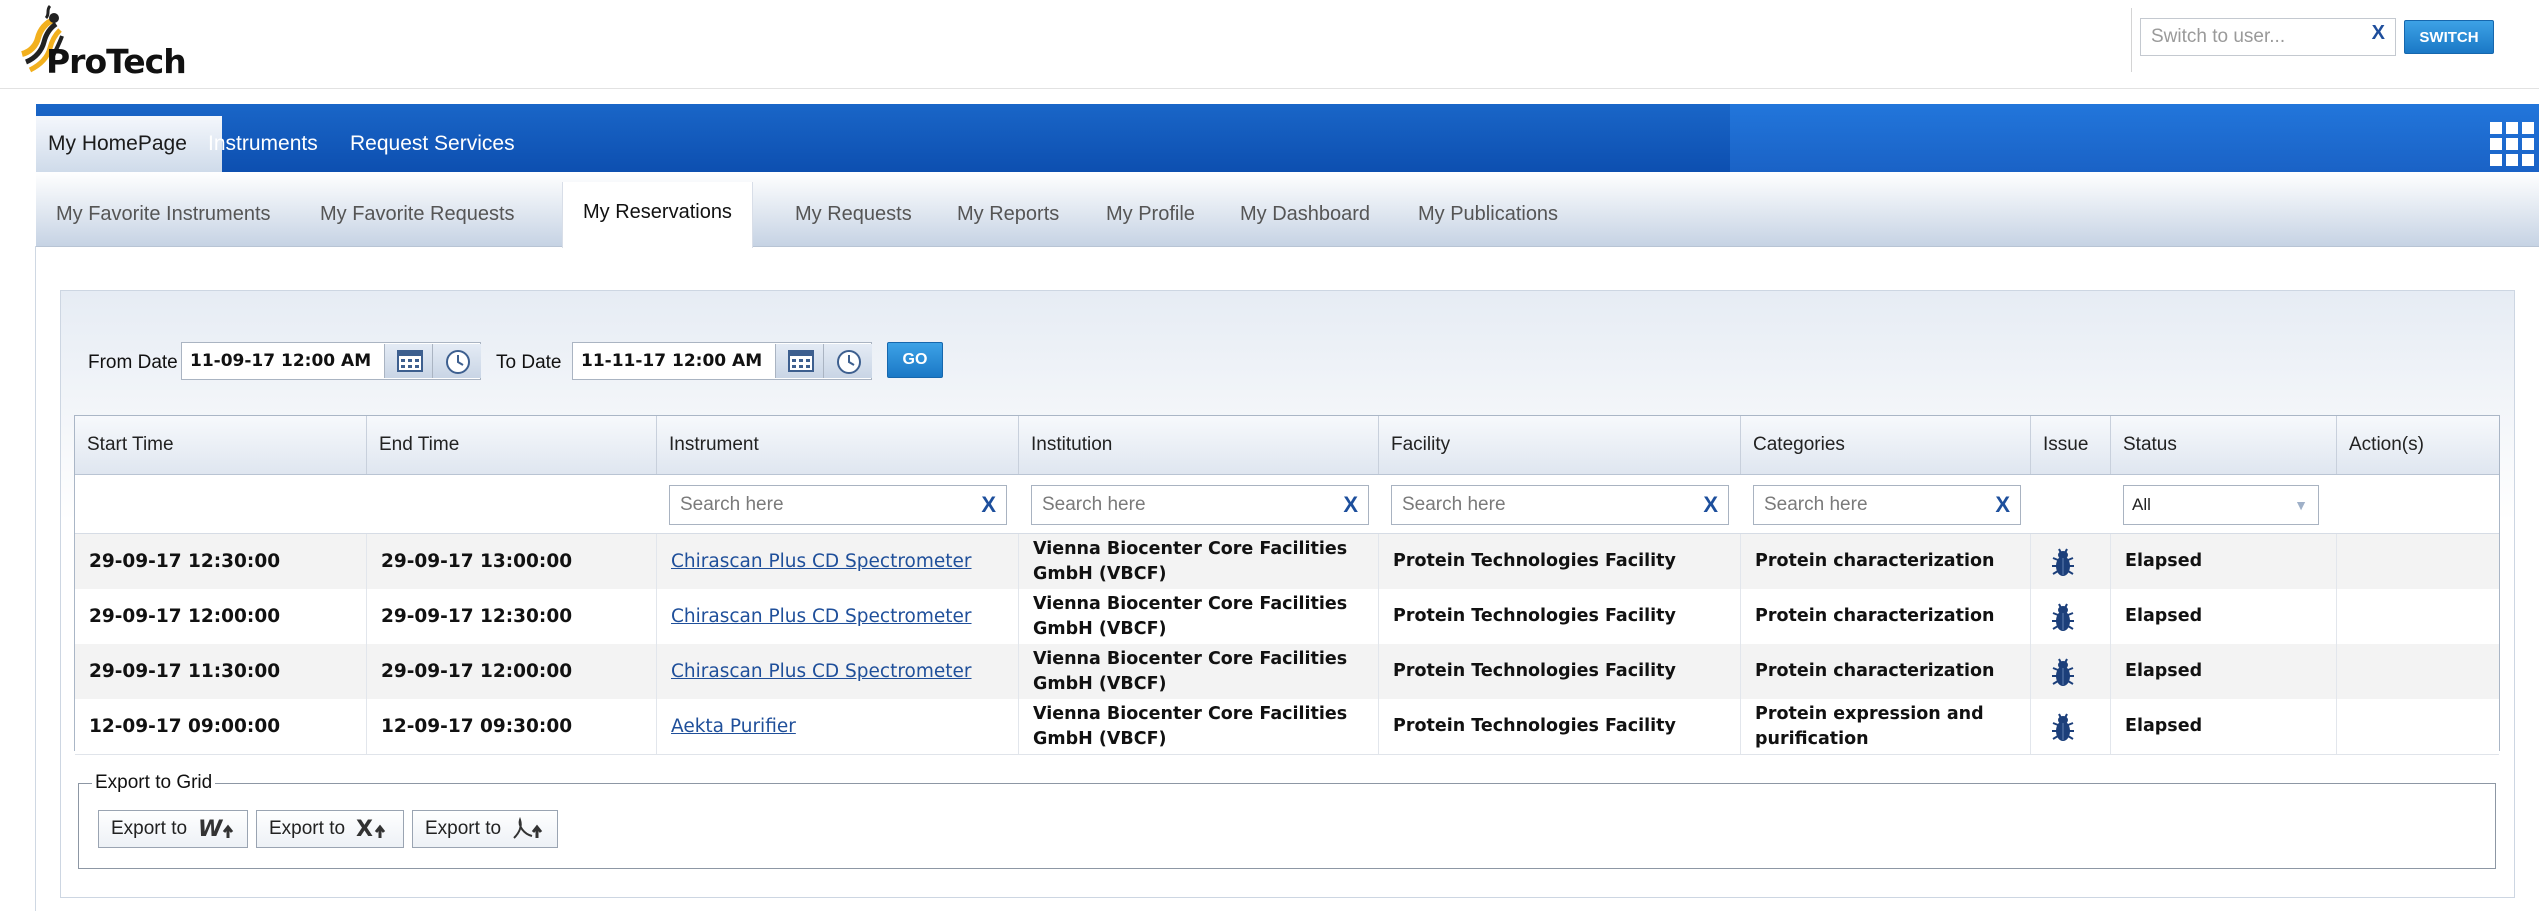 Image resolution: width=2539 pixels, height=911 pixels. Describe the element at coordinates (2449, 37) in the screenshot. I see `switch-button: SWITCH` at that location.